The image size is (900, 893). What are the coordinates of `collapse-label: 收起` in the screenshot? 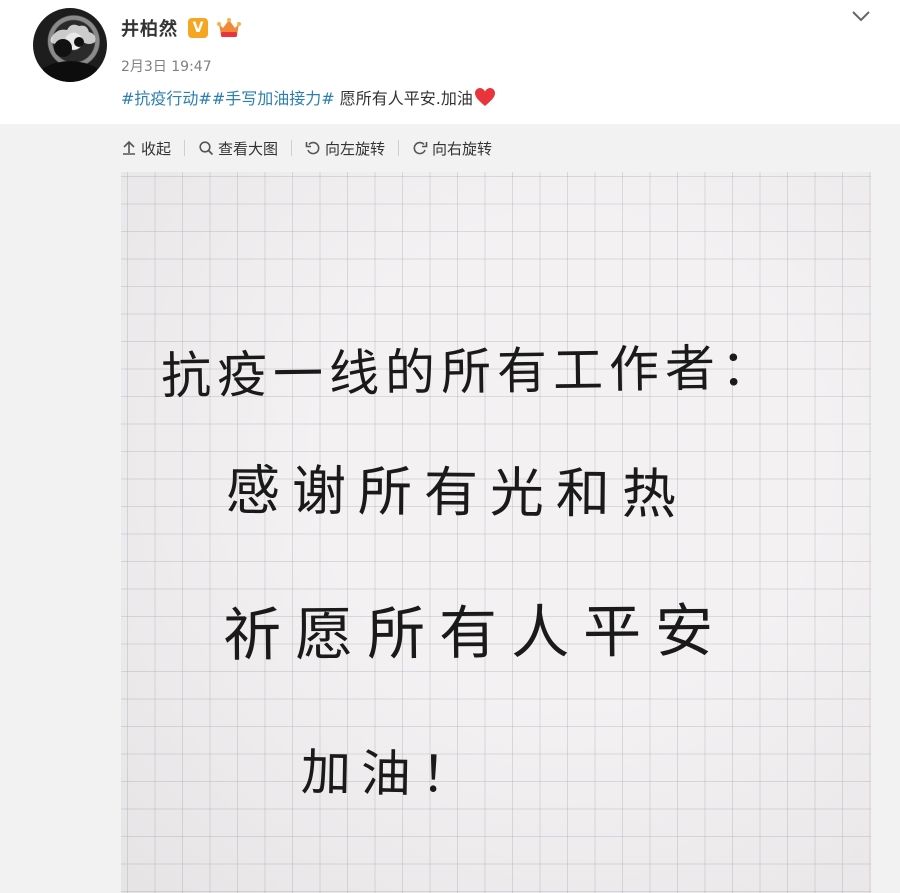 It's located at (156, 148).